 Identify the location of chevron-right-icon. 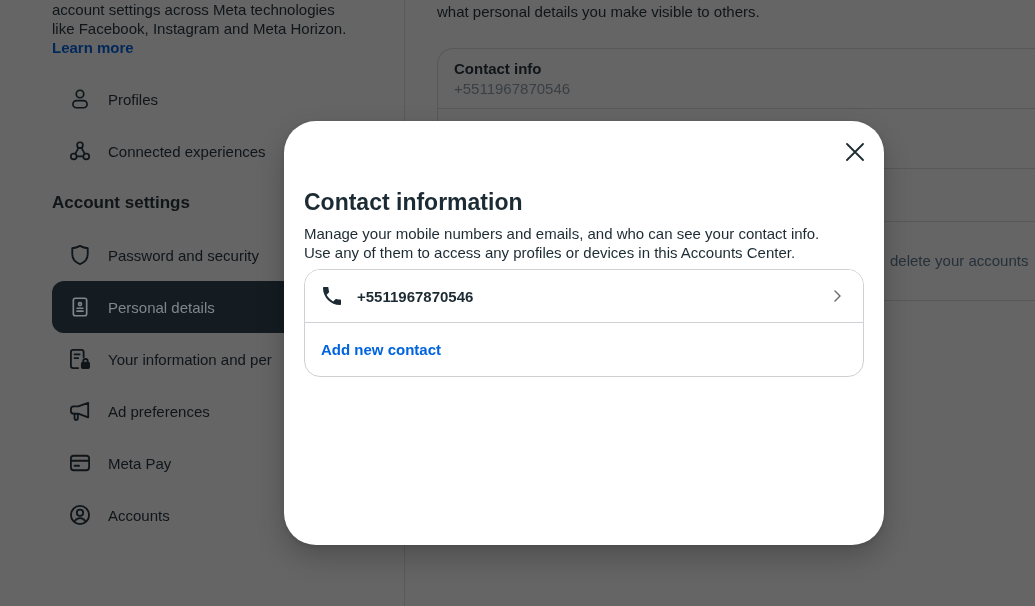
(837, 296).